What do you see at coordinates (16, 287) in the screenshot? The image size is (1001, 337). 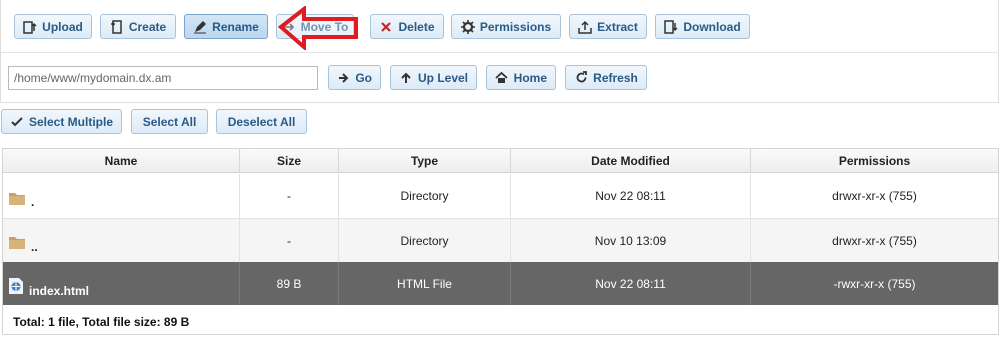 I see `html-file-icon` at bounding box center [16, 287].